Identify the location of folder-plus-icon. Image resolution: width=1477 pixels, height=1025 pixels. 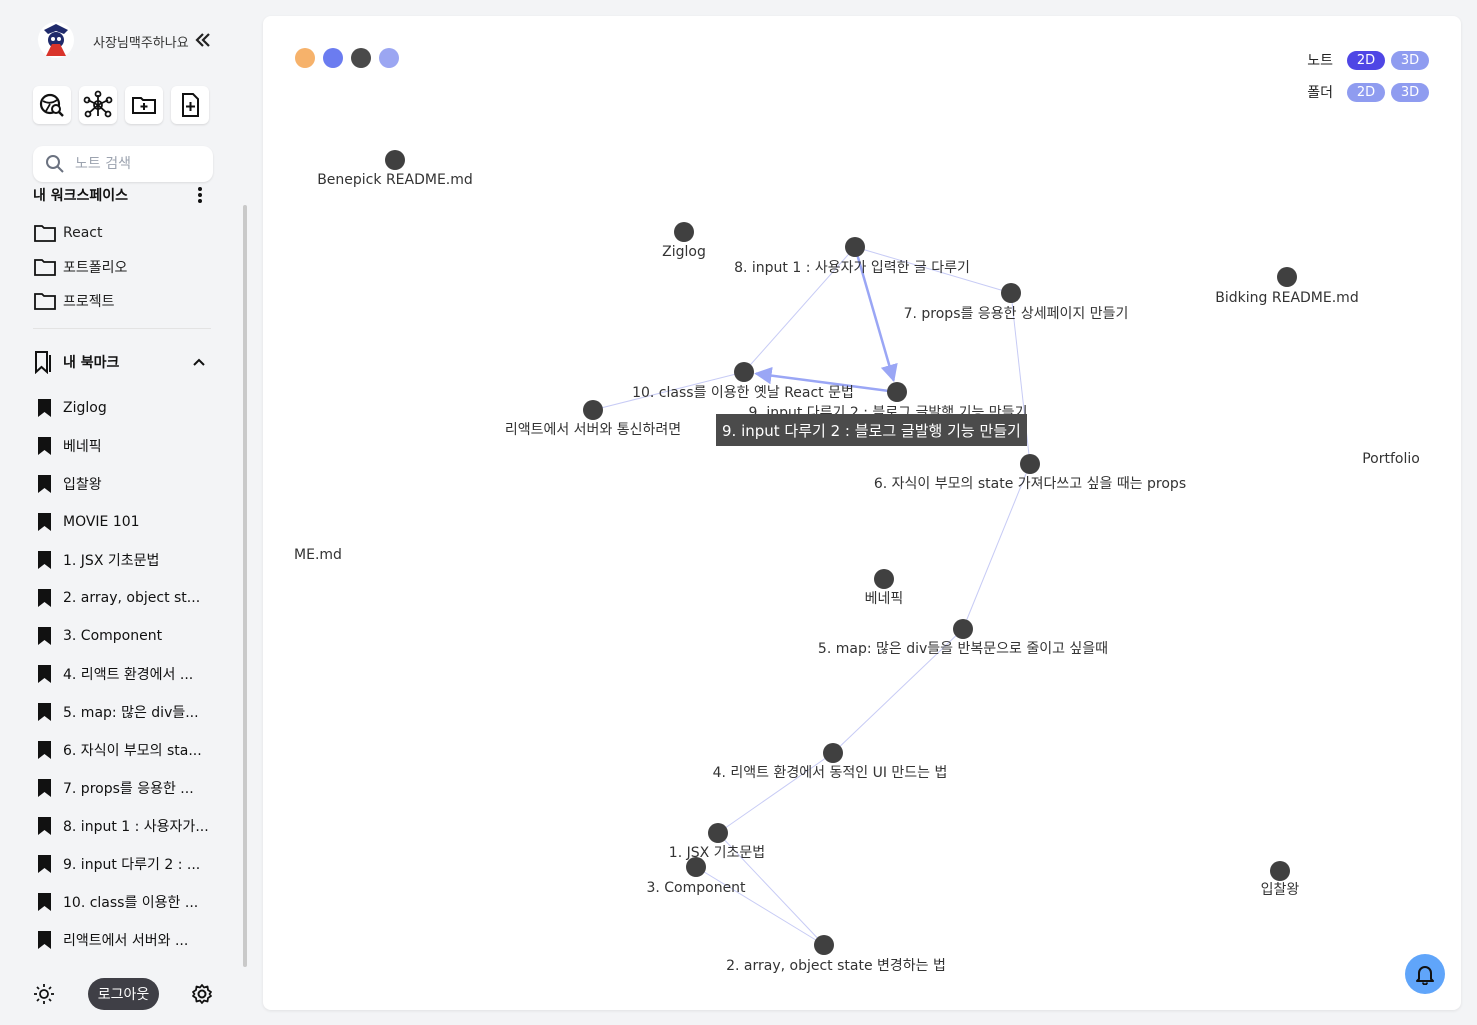
(144, 105).